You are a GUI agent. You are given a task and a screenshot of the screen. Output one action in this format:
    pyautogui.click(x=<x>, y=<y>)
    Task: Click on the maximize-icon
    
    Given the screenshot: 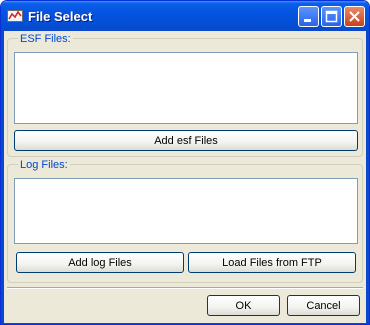 What is the action you would take?
    pyautogui.click(x=331, y=16)
    